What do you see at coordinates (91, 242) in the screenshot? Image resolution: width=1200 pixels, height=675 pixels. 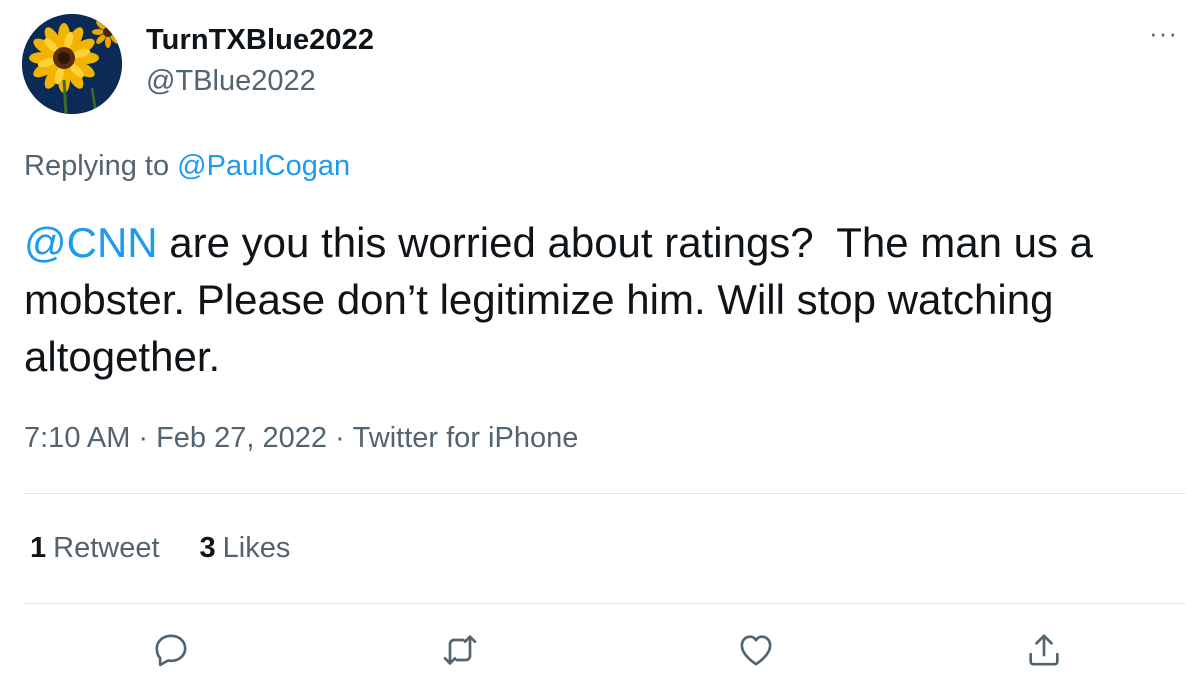 I see `tweet-mention-link: @CNN` at bounding box center [91, 242].